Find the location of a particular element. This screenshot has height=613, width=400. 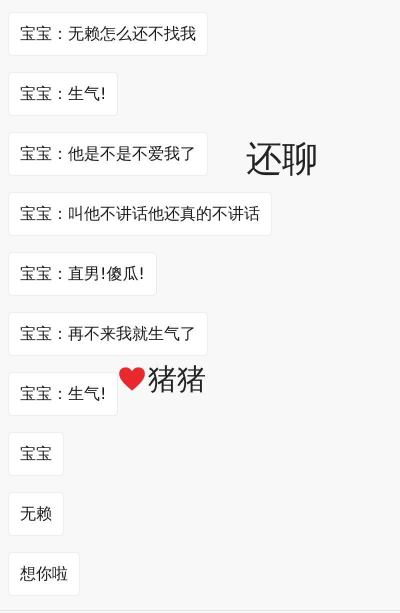

message-bubble: 宝宝 is located at coordinates (36, 454).